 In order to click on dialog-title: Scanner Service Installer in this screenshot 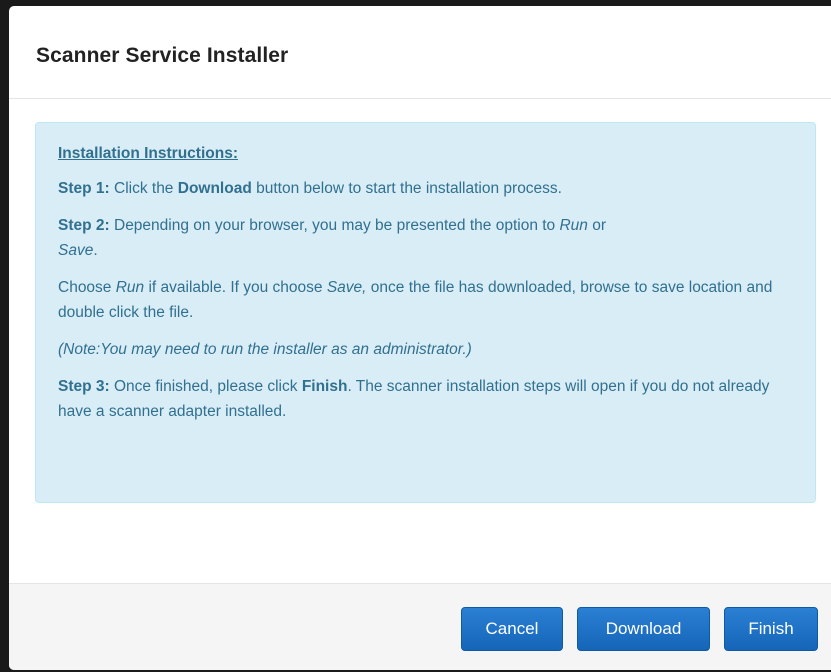, I will do `click(162, 55)`.